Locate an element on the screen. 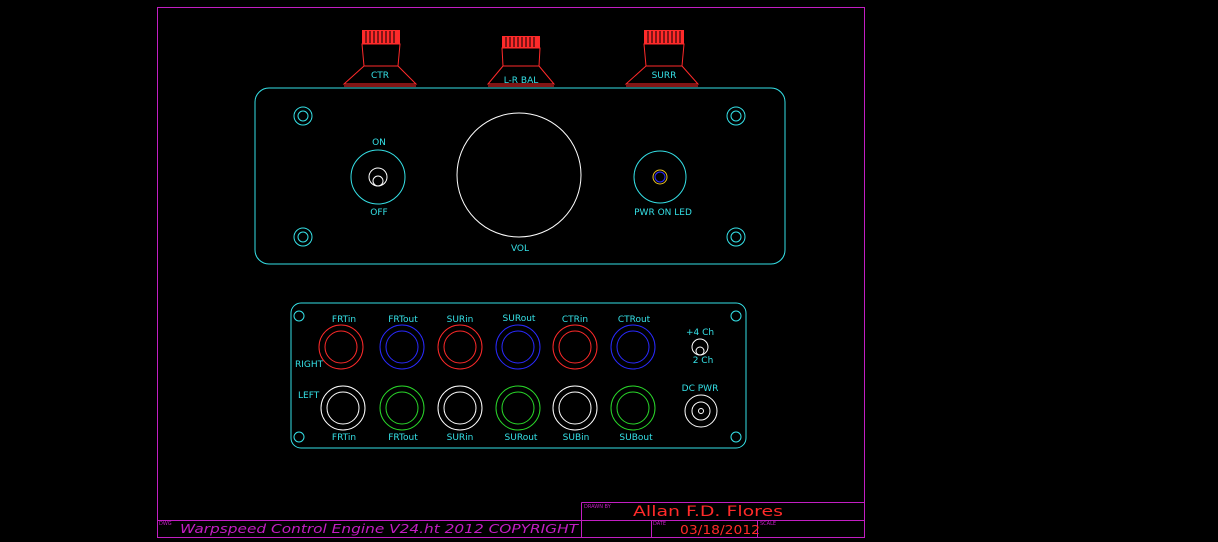 This screenshot has width=1218, height=542. jack-sub-in is located at coordinates (575, 408).